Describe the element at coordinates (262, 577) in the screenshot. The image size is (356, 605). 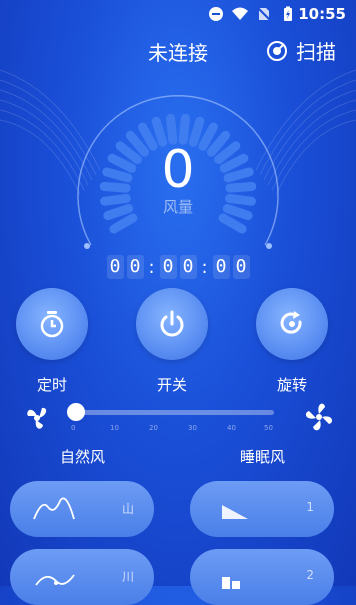
I see `sleep-mode-2-button: 2` at that location.